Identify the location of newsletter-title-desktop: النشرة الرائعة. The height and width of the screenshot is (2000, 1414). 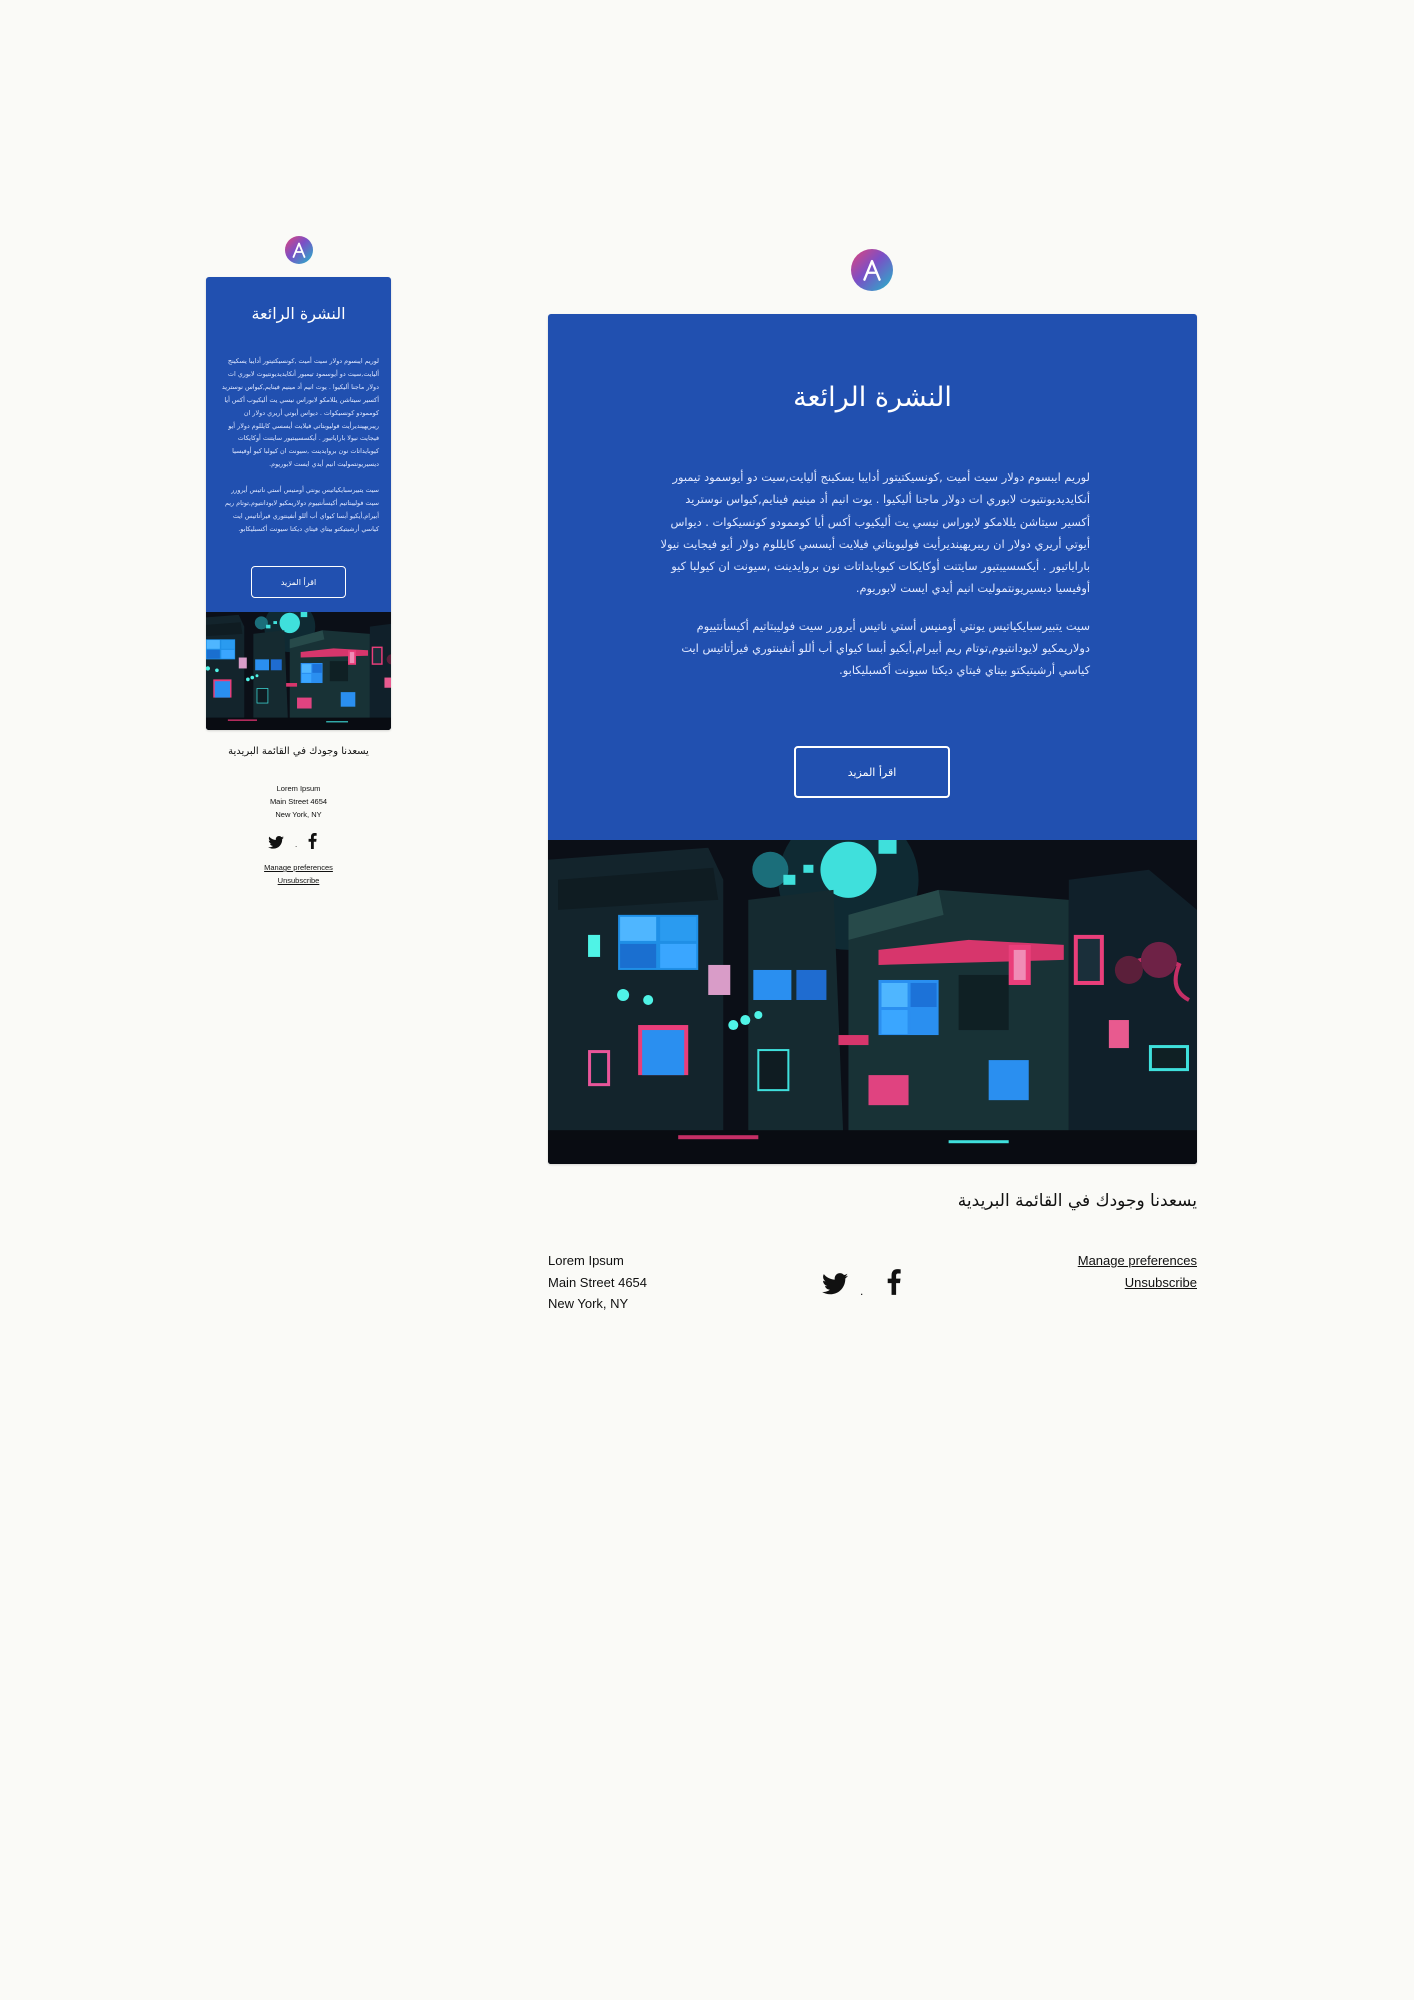
(872, 397).